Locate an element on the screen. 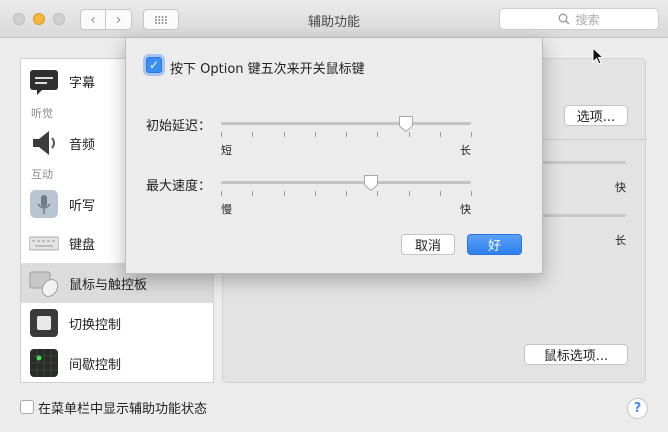 Image resolution: width=668 pixels, height=432 pixels. help-button: ? is located at coordinates (637, 408).